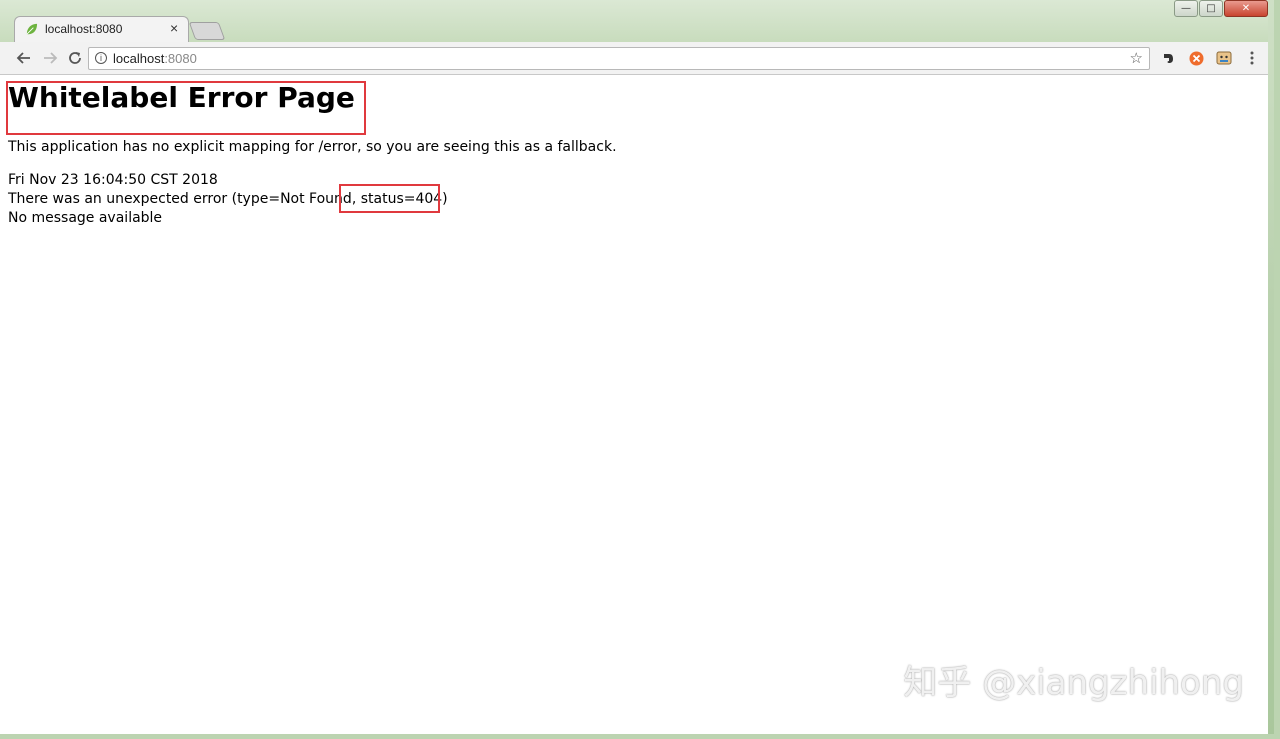 This screenshot has width=1280, height=739. What do you see at coordinates (1186, 8) in the screenshot?
I see `minimize-button: —` at bounding box center [1186, 8].